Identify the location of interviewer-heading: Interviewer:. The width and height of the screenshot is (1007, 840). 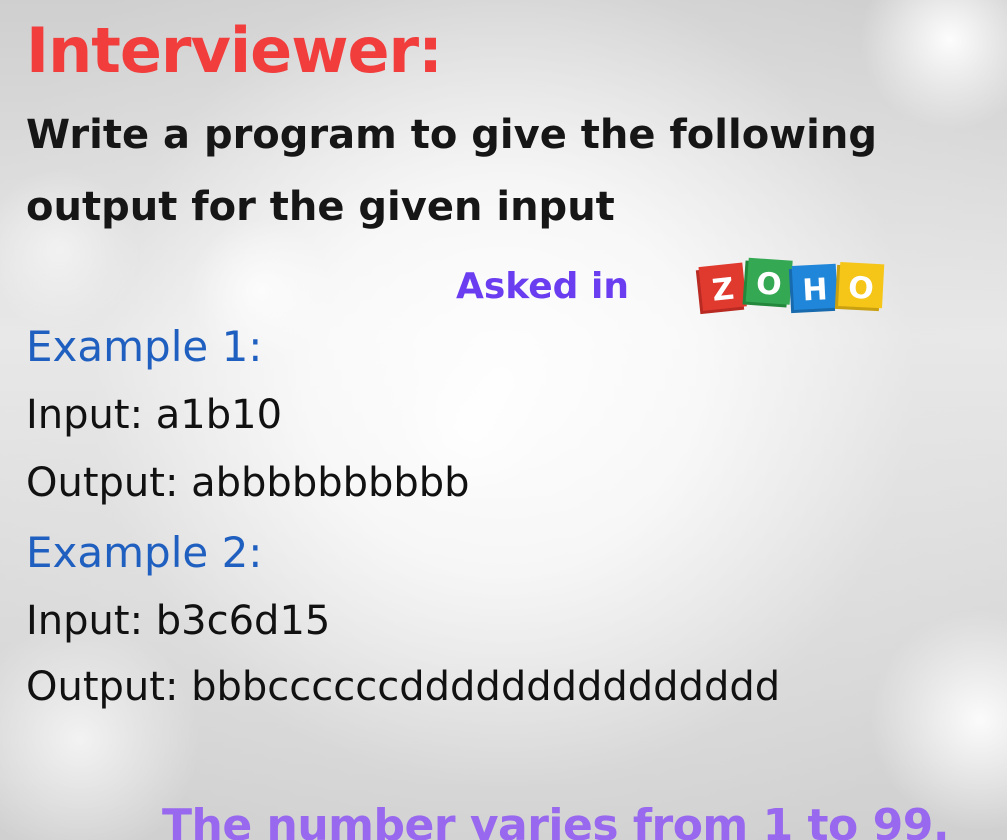
(234, 50).